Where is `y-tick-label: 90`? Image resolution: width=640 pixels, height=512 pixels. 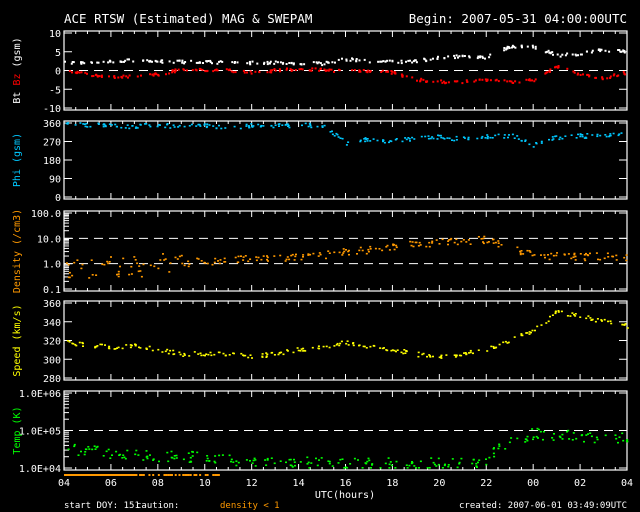 y-tick-label: 90 is located at coordinates (55, 180).